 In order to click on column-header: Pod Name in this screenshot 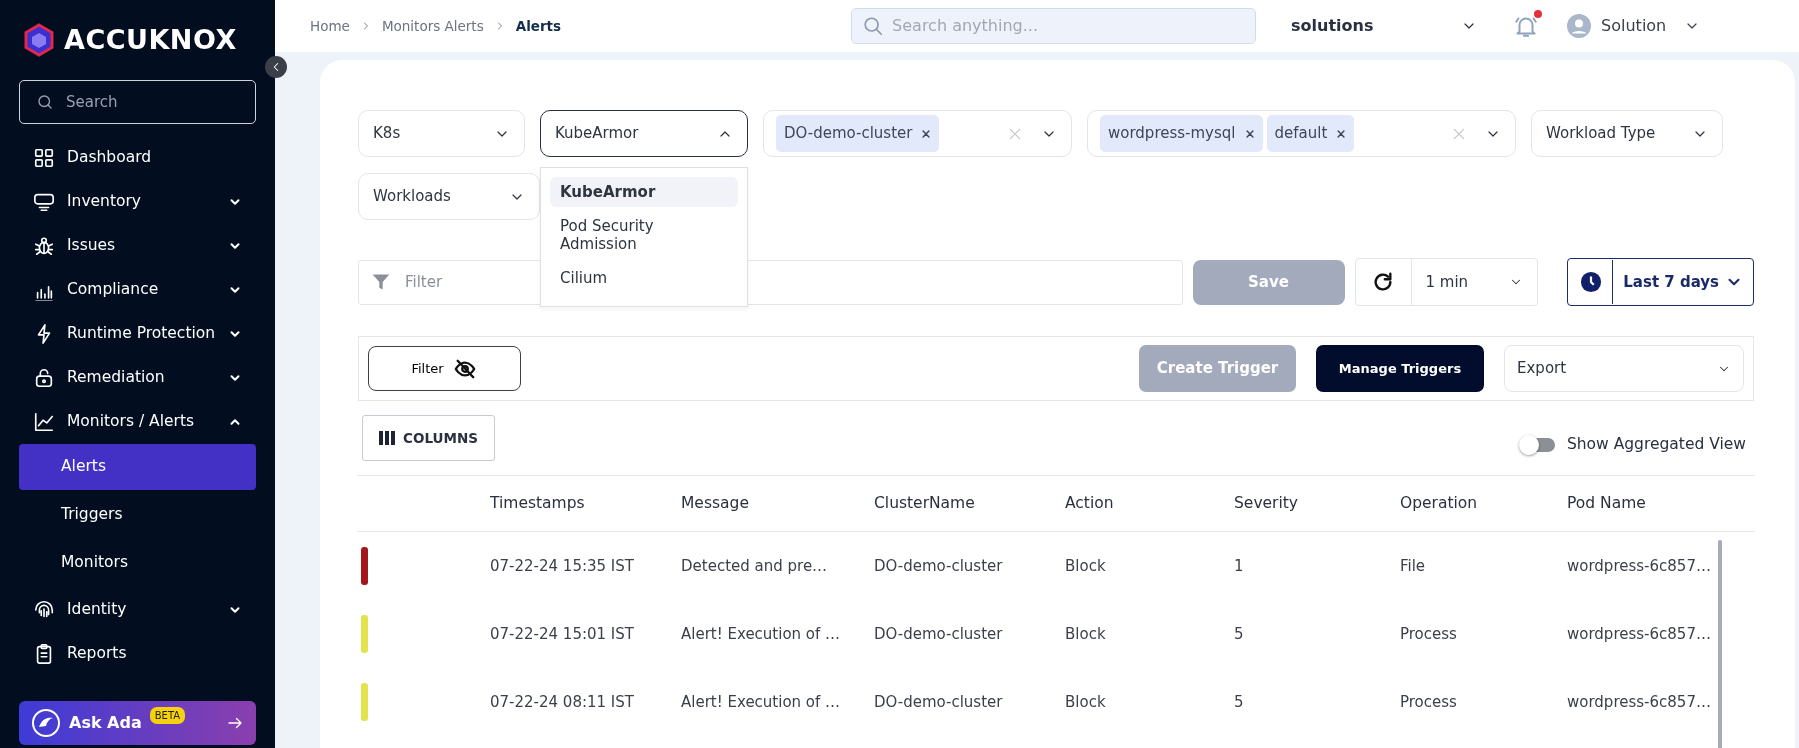, I will do `click(1660, 503)`.